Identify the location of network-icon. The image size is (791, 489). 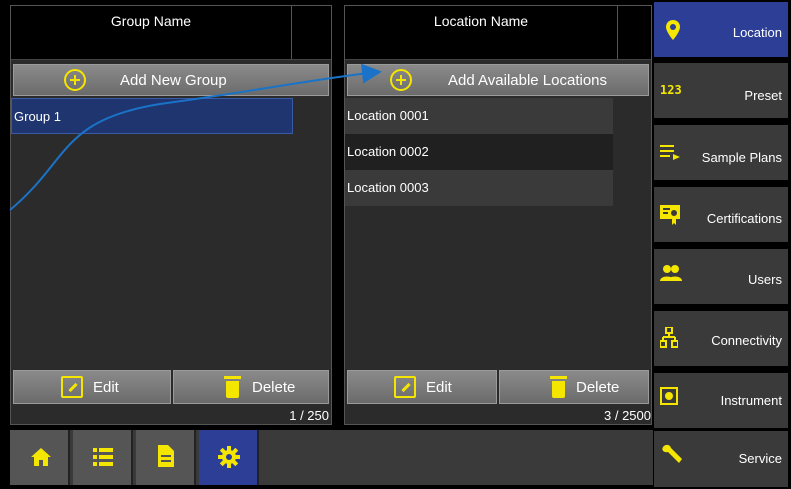
(669, 337).